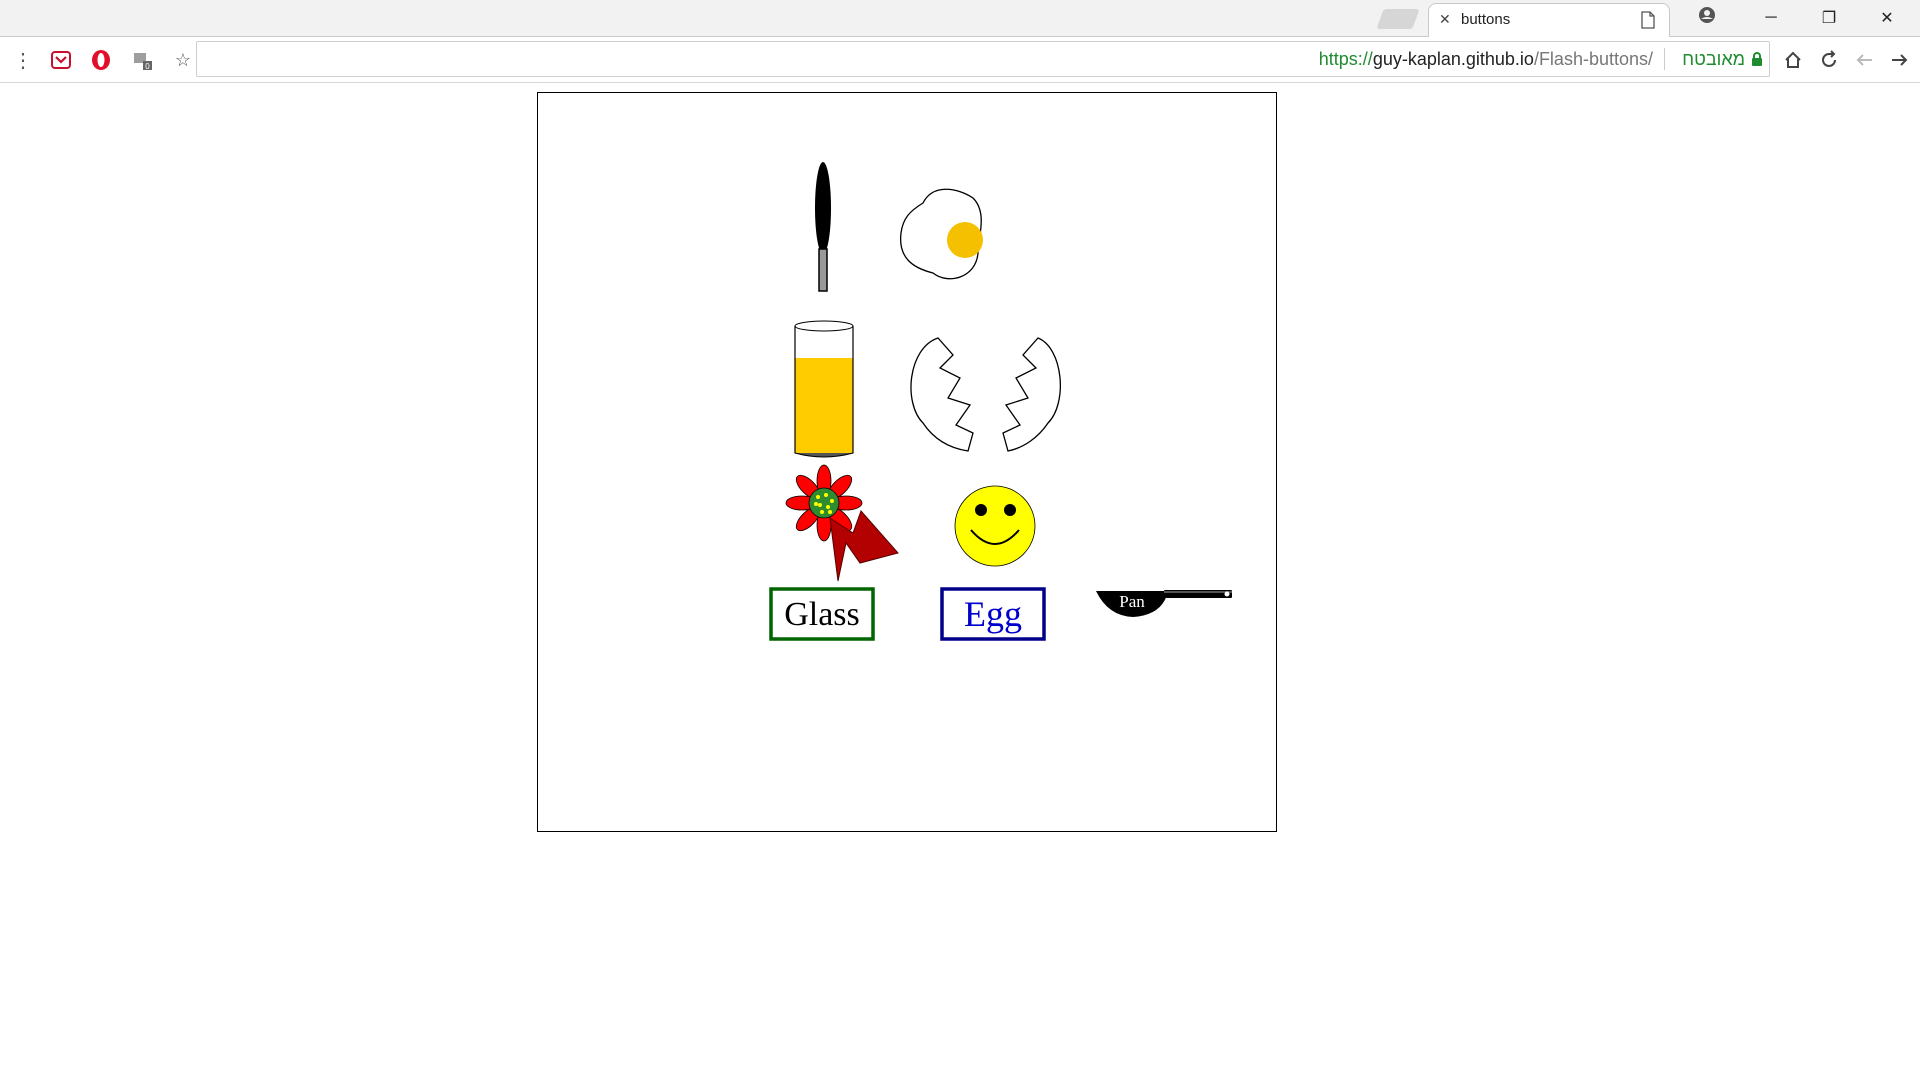 Image resolution: width=1920 pixels, height=1080 pixels. I want to click on glass-button: Glass, so click(822, 614).